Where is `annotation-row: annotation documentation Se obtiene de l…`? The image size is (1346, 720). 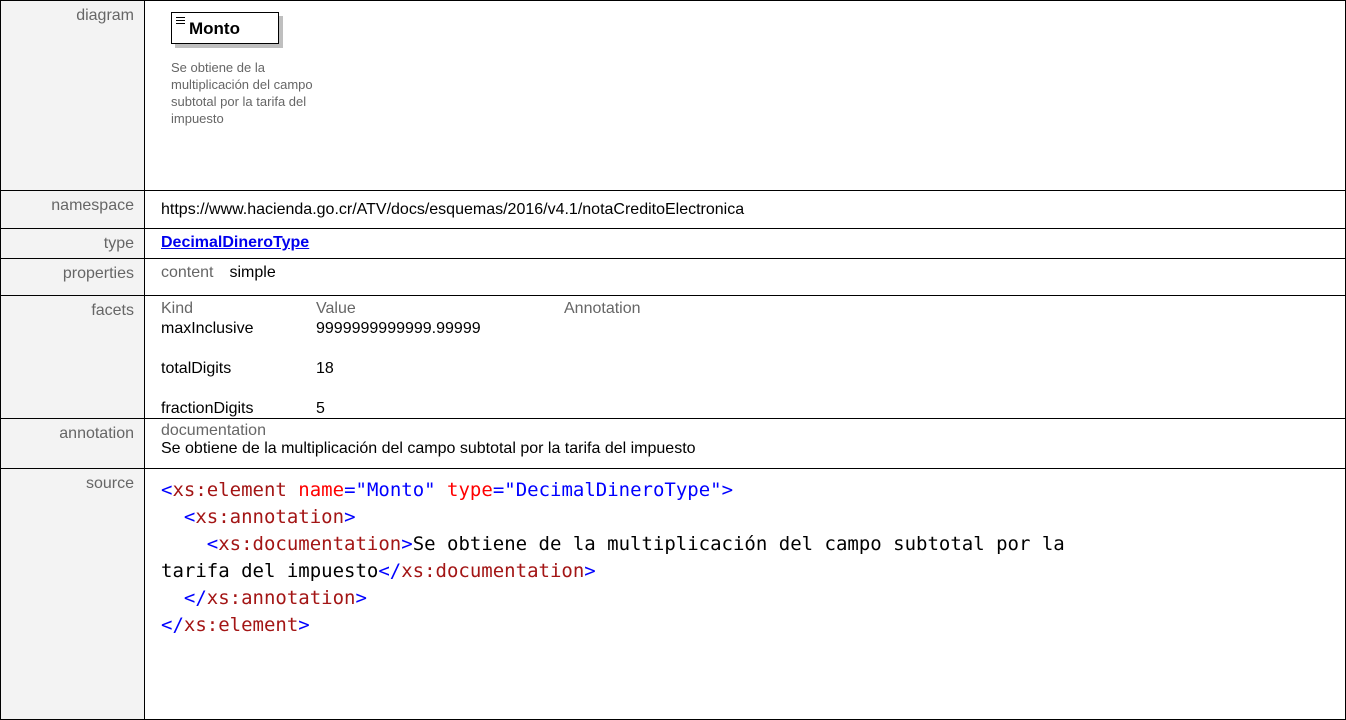
annotation-row: annotation documentation Se obtiene de l… is located at coordinates (673, 443).